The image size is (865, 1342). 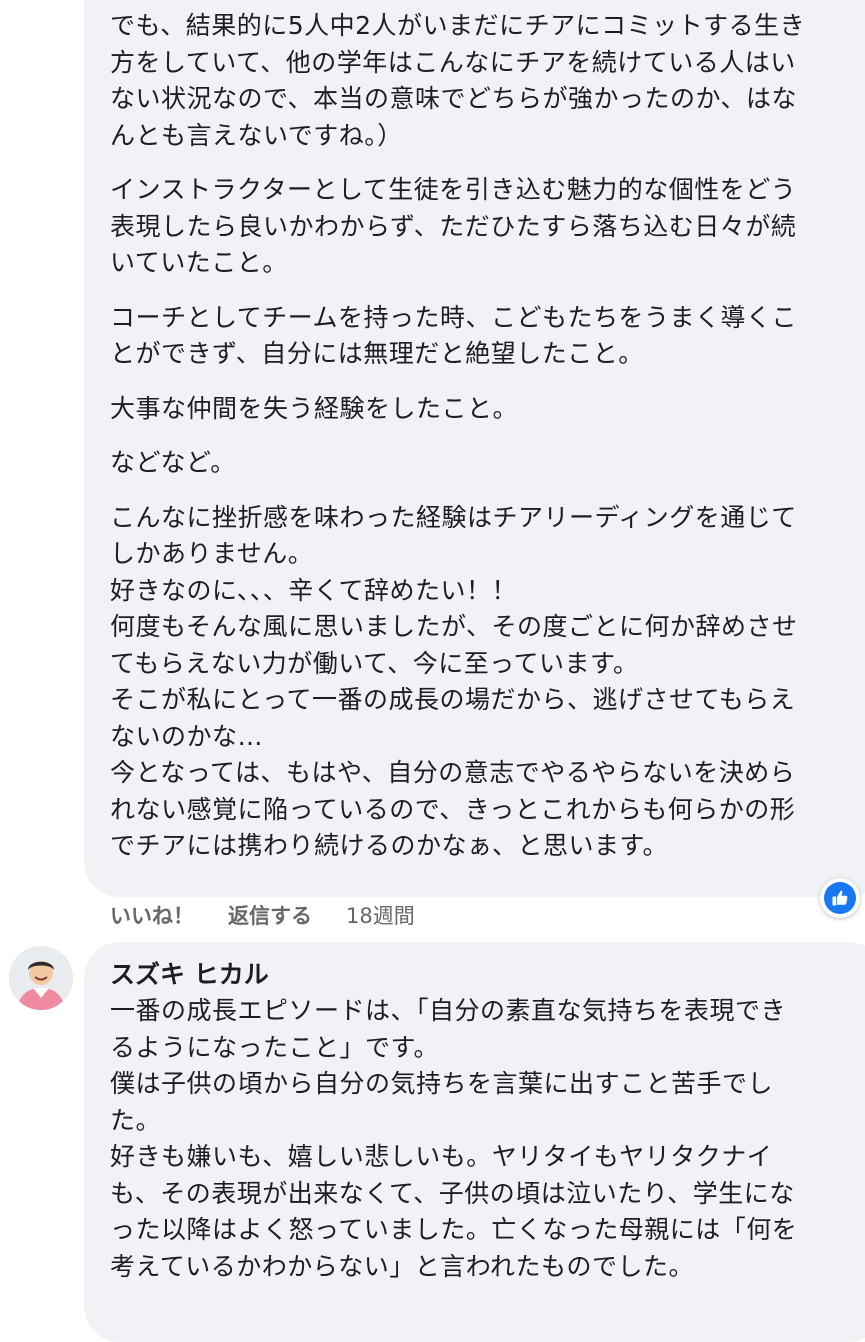 I want to click on comment-paragraph: などなど。, so click(x=173, y=462).